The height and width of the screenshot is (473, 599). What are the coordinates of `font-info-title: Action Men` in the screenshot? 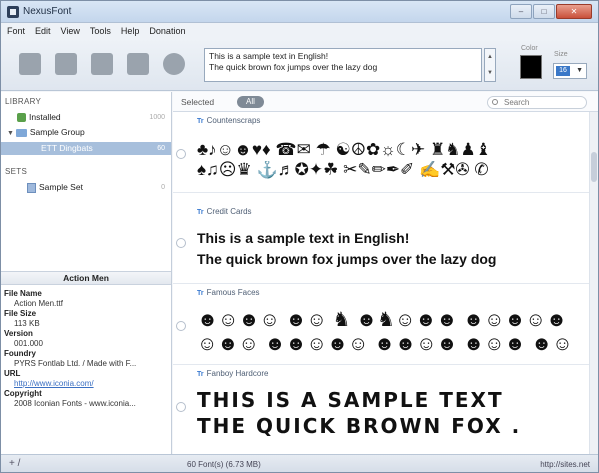 It's located at (86, 278).